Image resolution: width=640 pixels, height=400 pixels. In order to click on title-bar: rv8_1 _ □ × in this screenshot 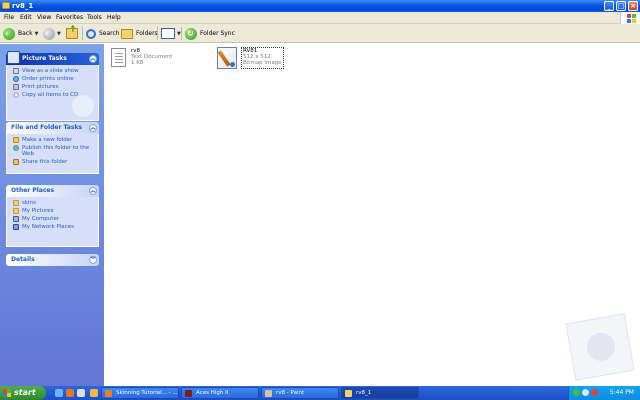, I will do `click(320, 6)`.